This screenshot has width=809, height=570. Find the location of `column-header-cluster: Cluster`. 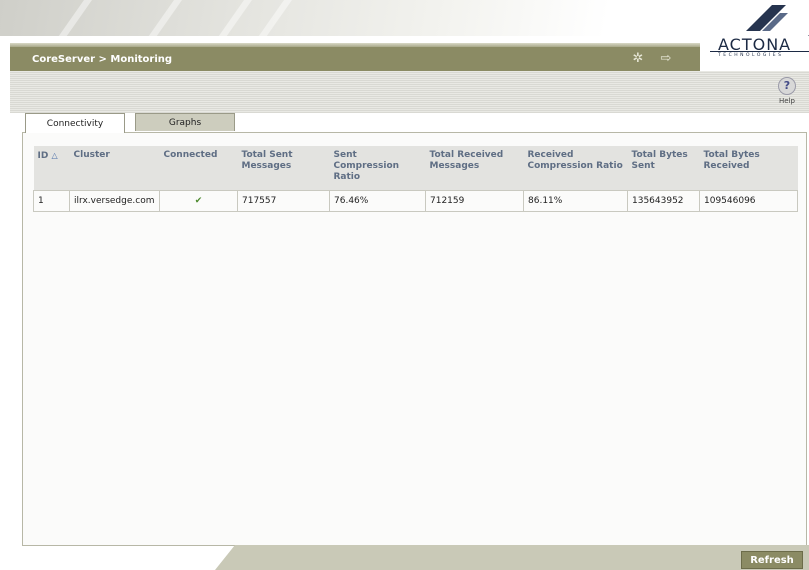

column-header-cluster: Cluster is located at coordinates (114, 168).